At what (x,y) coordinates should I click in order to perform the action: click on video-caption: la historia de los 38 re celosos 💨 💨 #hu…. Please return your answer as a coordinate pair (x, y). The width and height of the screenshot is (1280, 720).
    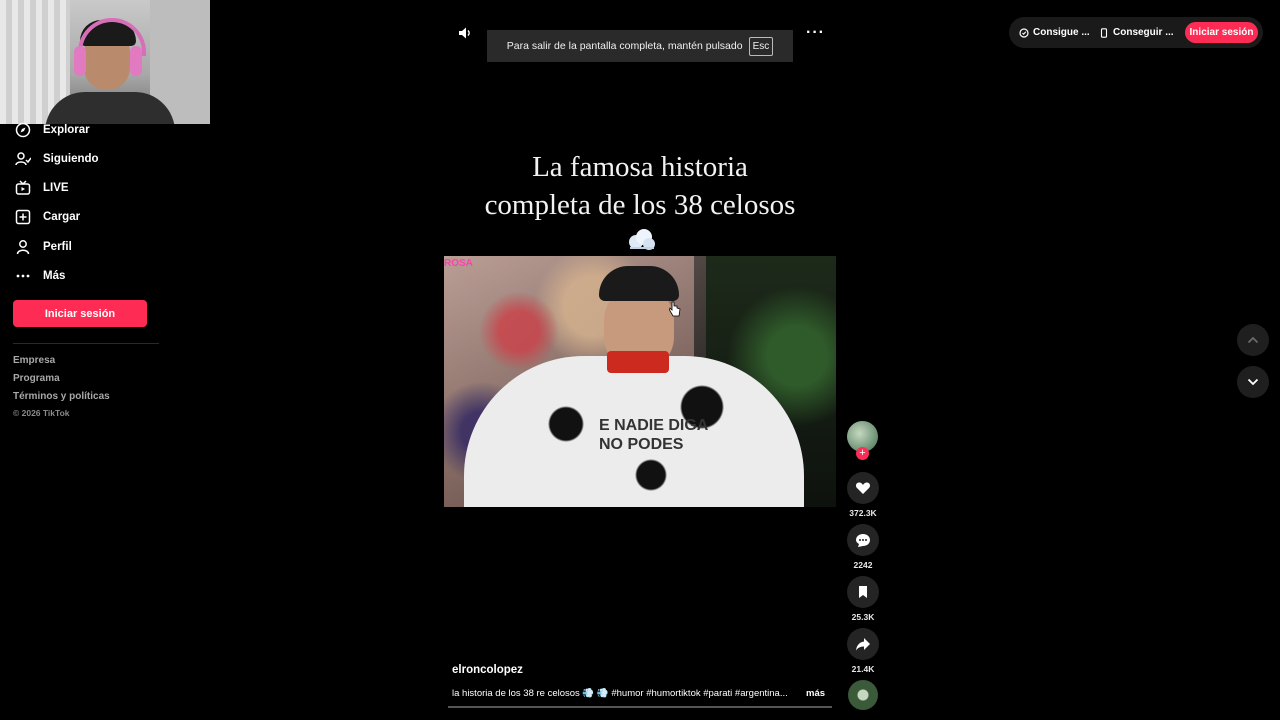
    Looking at the image, I should click on (638, 693).